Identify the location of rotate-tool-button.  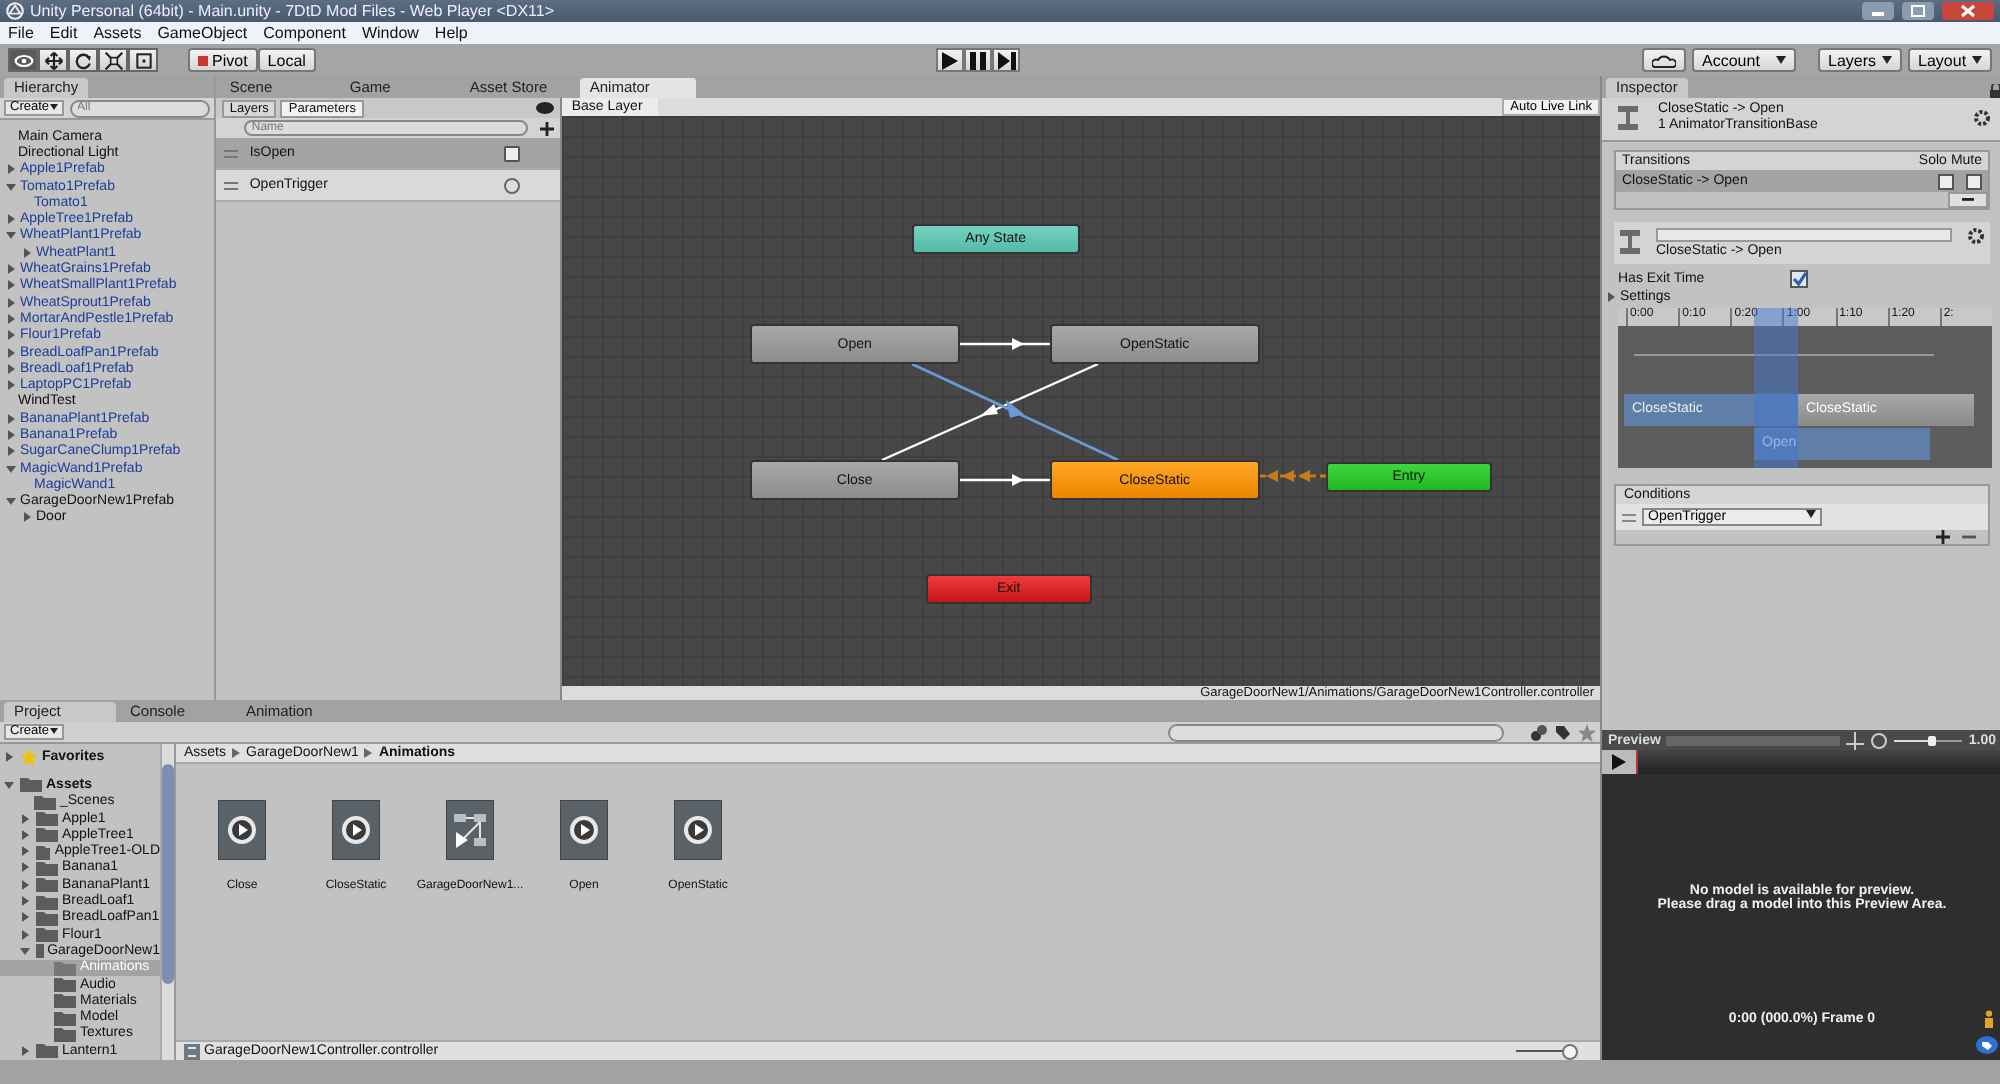
(83, 60).